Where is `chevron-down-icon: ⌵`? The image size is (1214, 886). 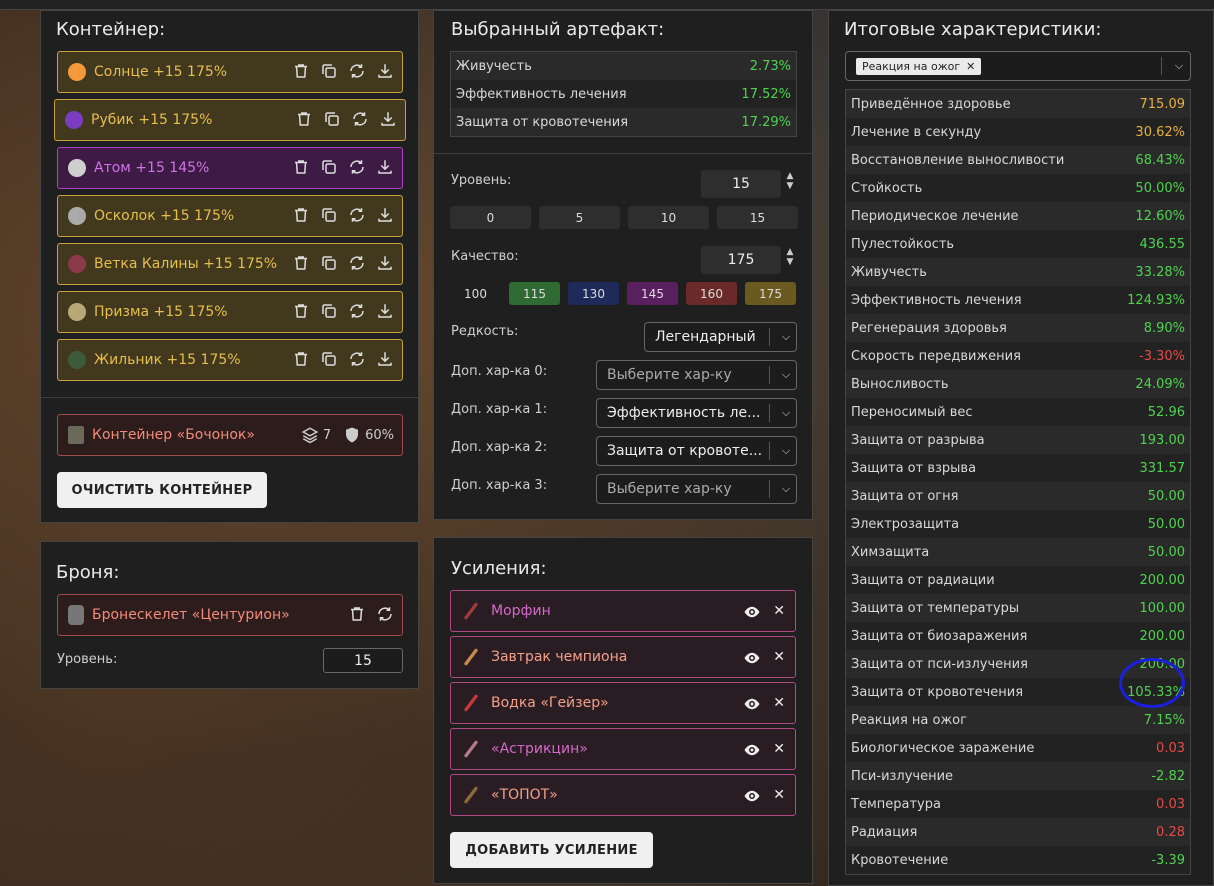 chevron-down-icon: ⌵ is located at coordinates (1179, 66).